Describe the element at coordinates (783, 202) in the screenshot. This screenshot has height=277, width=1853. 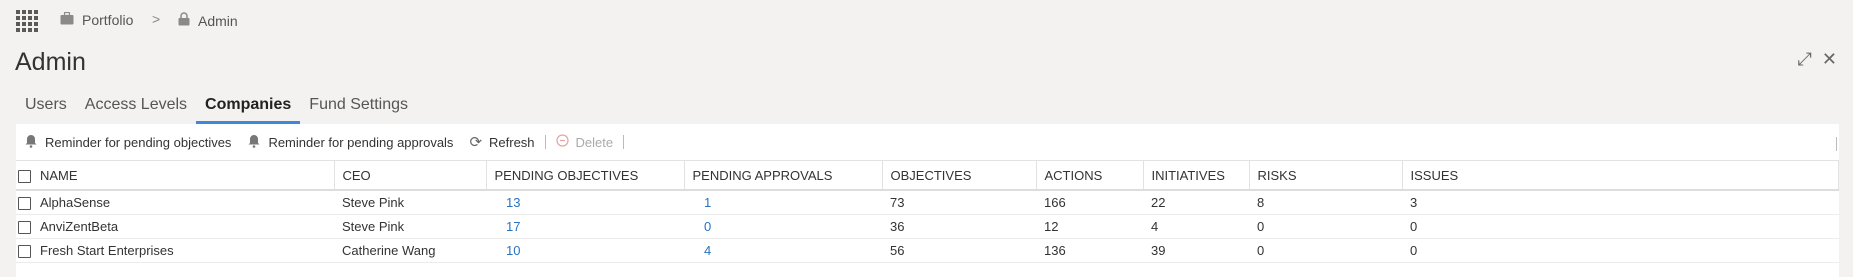
I see `pending-approvals-link: 1` at that location.